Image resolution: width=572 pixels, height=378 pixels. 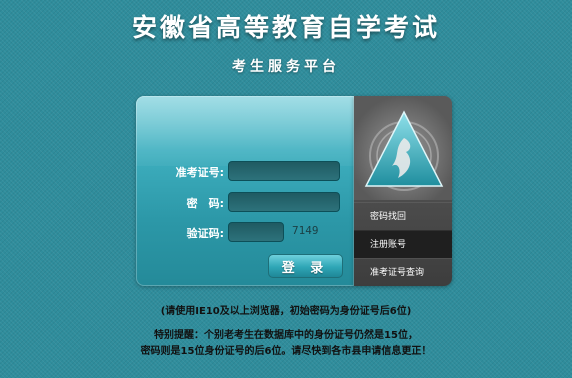 What do you see at coordinates (286, 311) in the screenshot?
I see `browser-hint: (请使用IE10及以上浏览器，初始密码为身份证号后6位)` at bounding box center [286, 311].